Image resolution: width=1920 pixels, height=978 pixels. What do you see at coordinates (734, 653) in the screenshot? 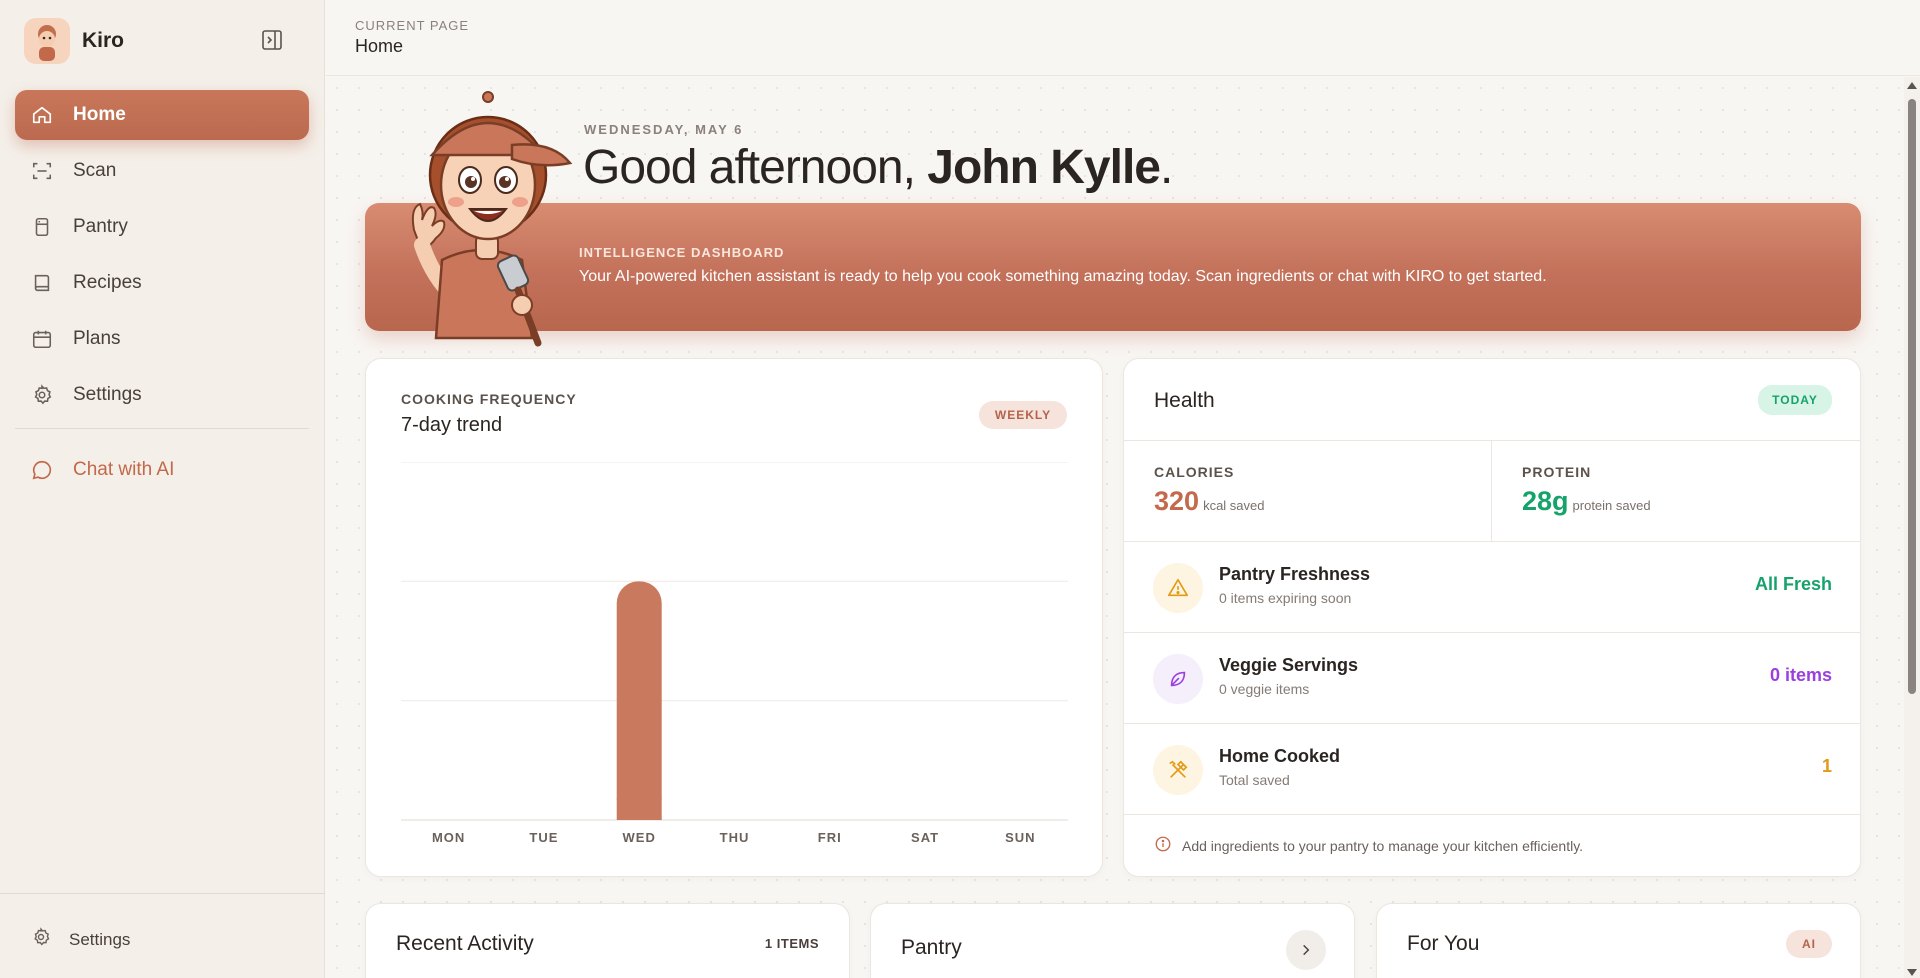
I see `cooking-frequency-chart: MON TUE WED THU FRI SAT SUN` at bounding box center [734, 653].